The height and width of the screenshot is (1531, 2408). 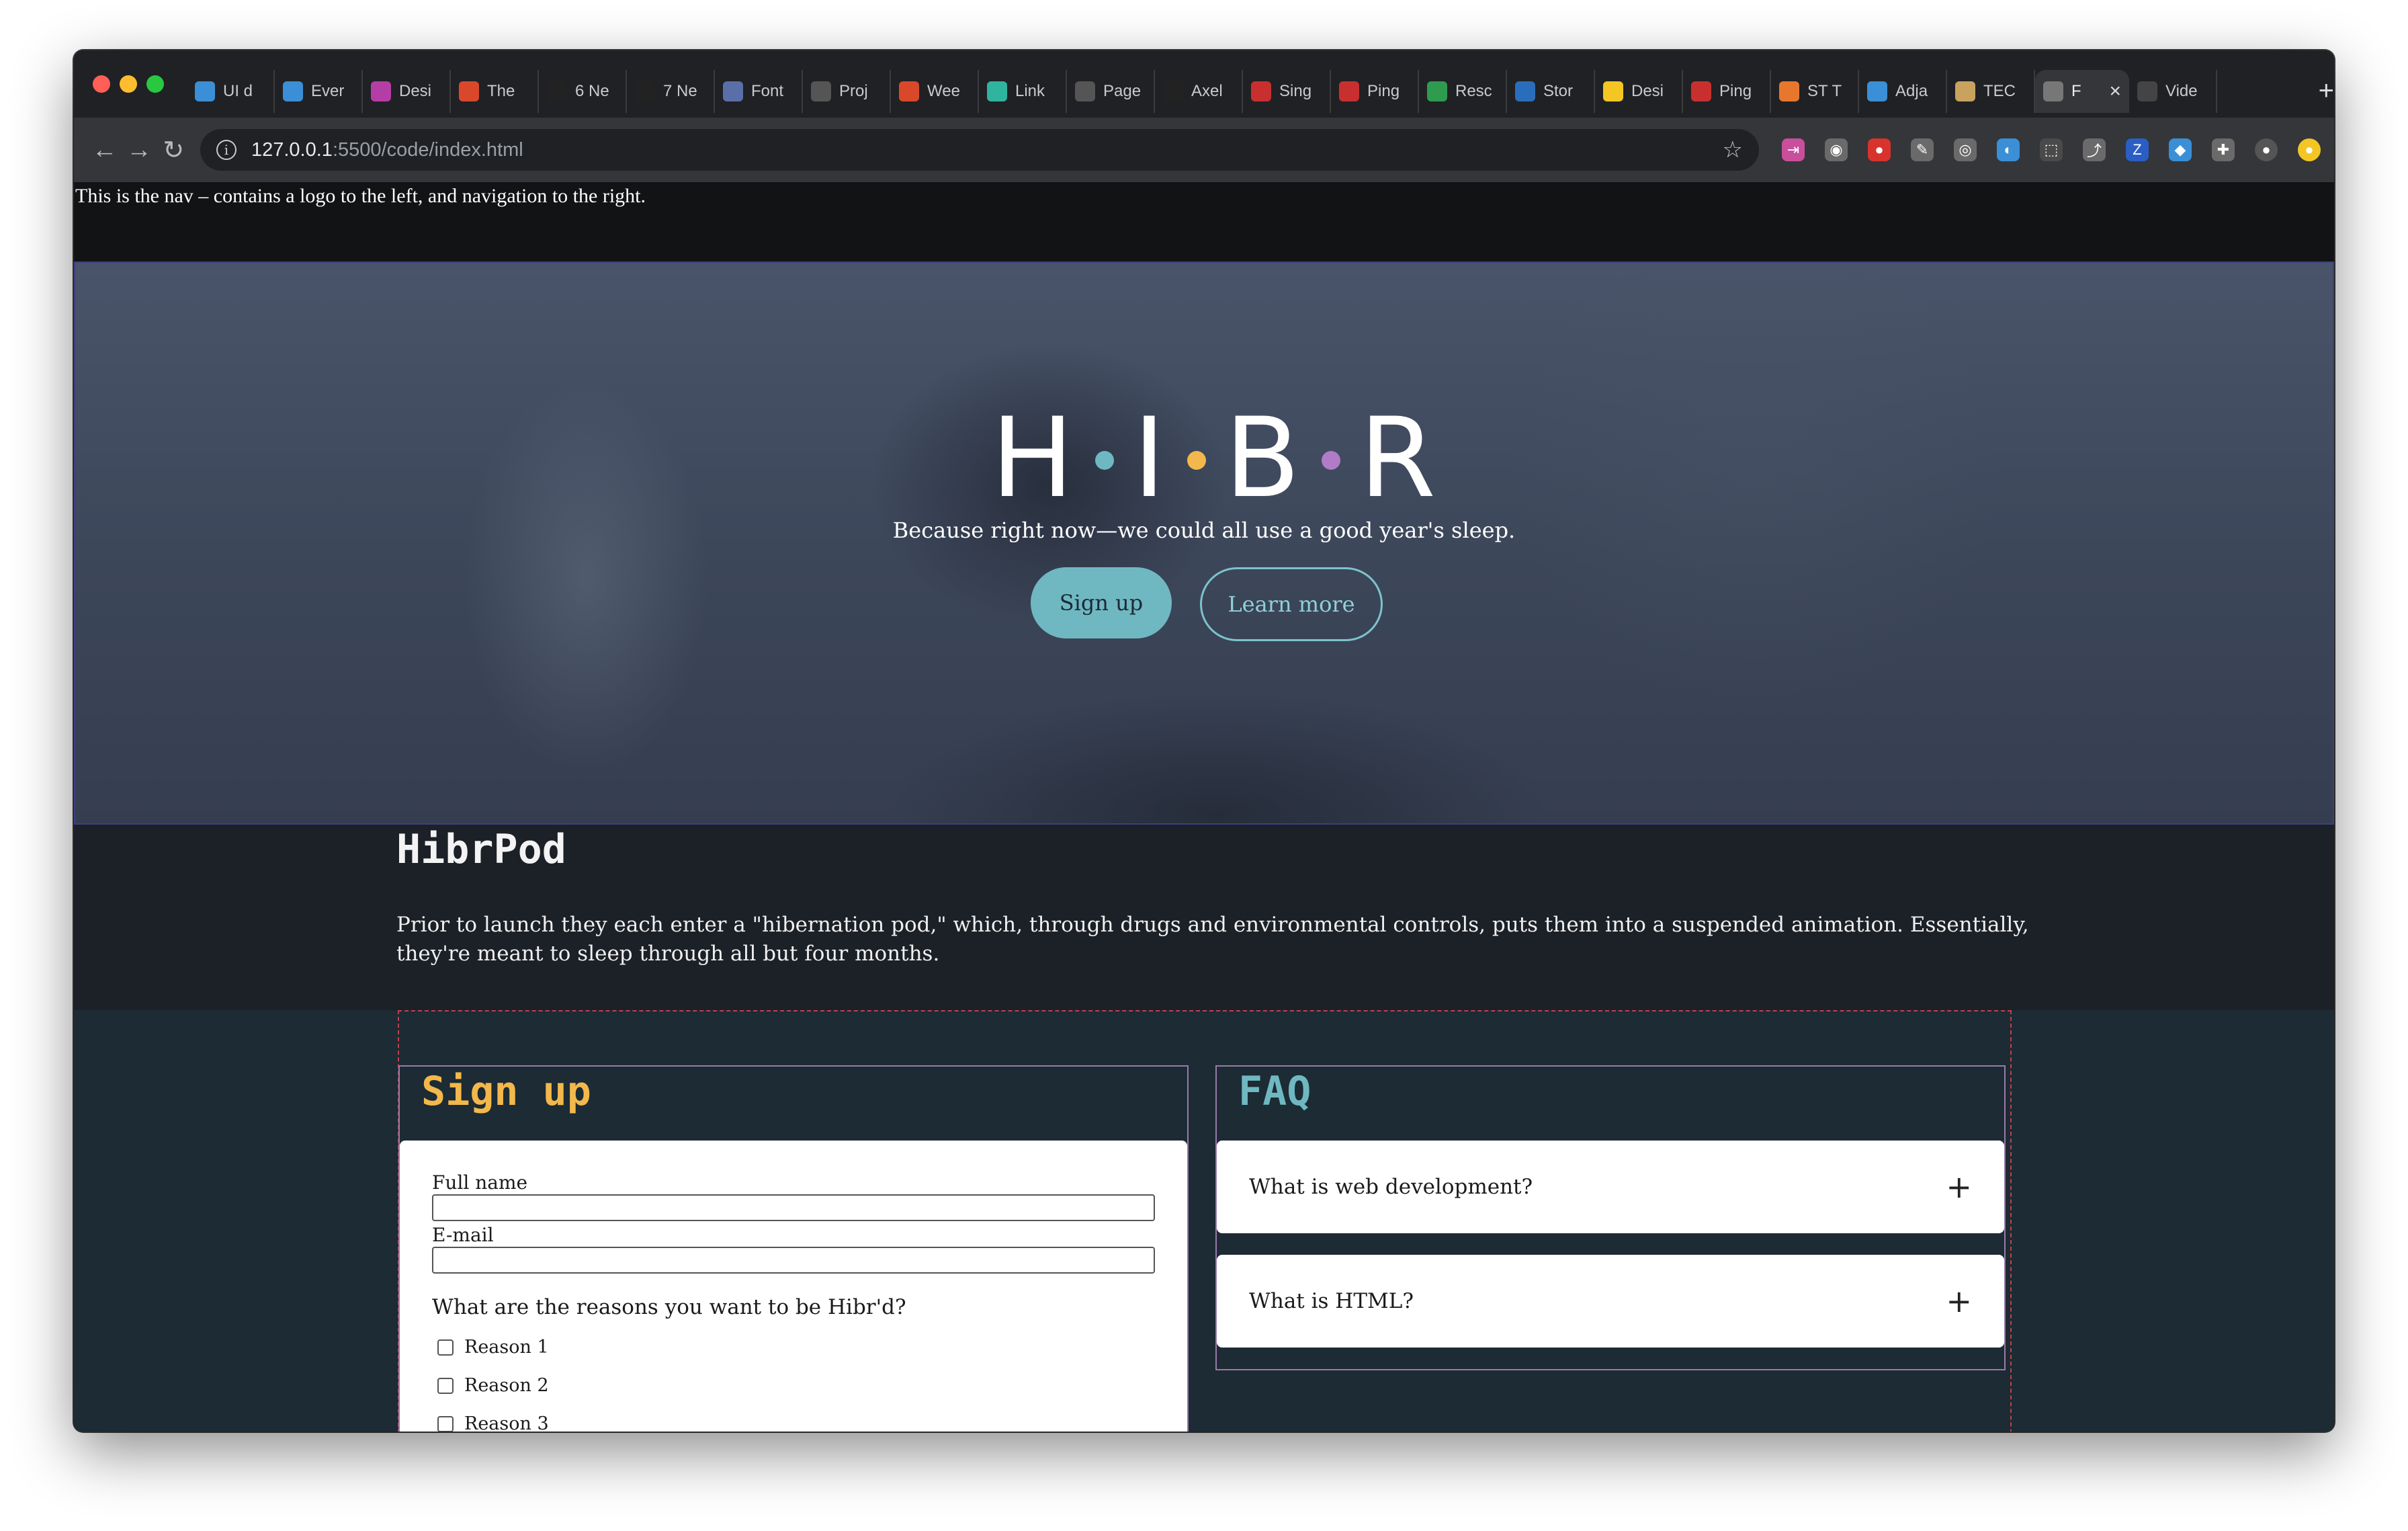 I want to click on miro-icon, so click(x=1613, y=91).